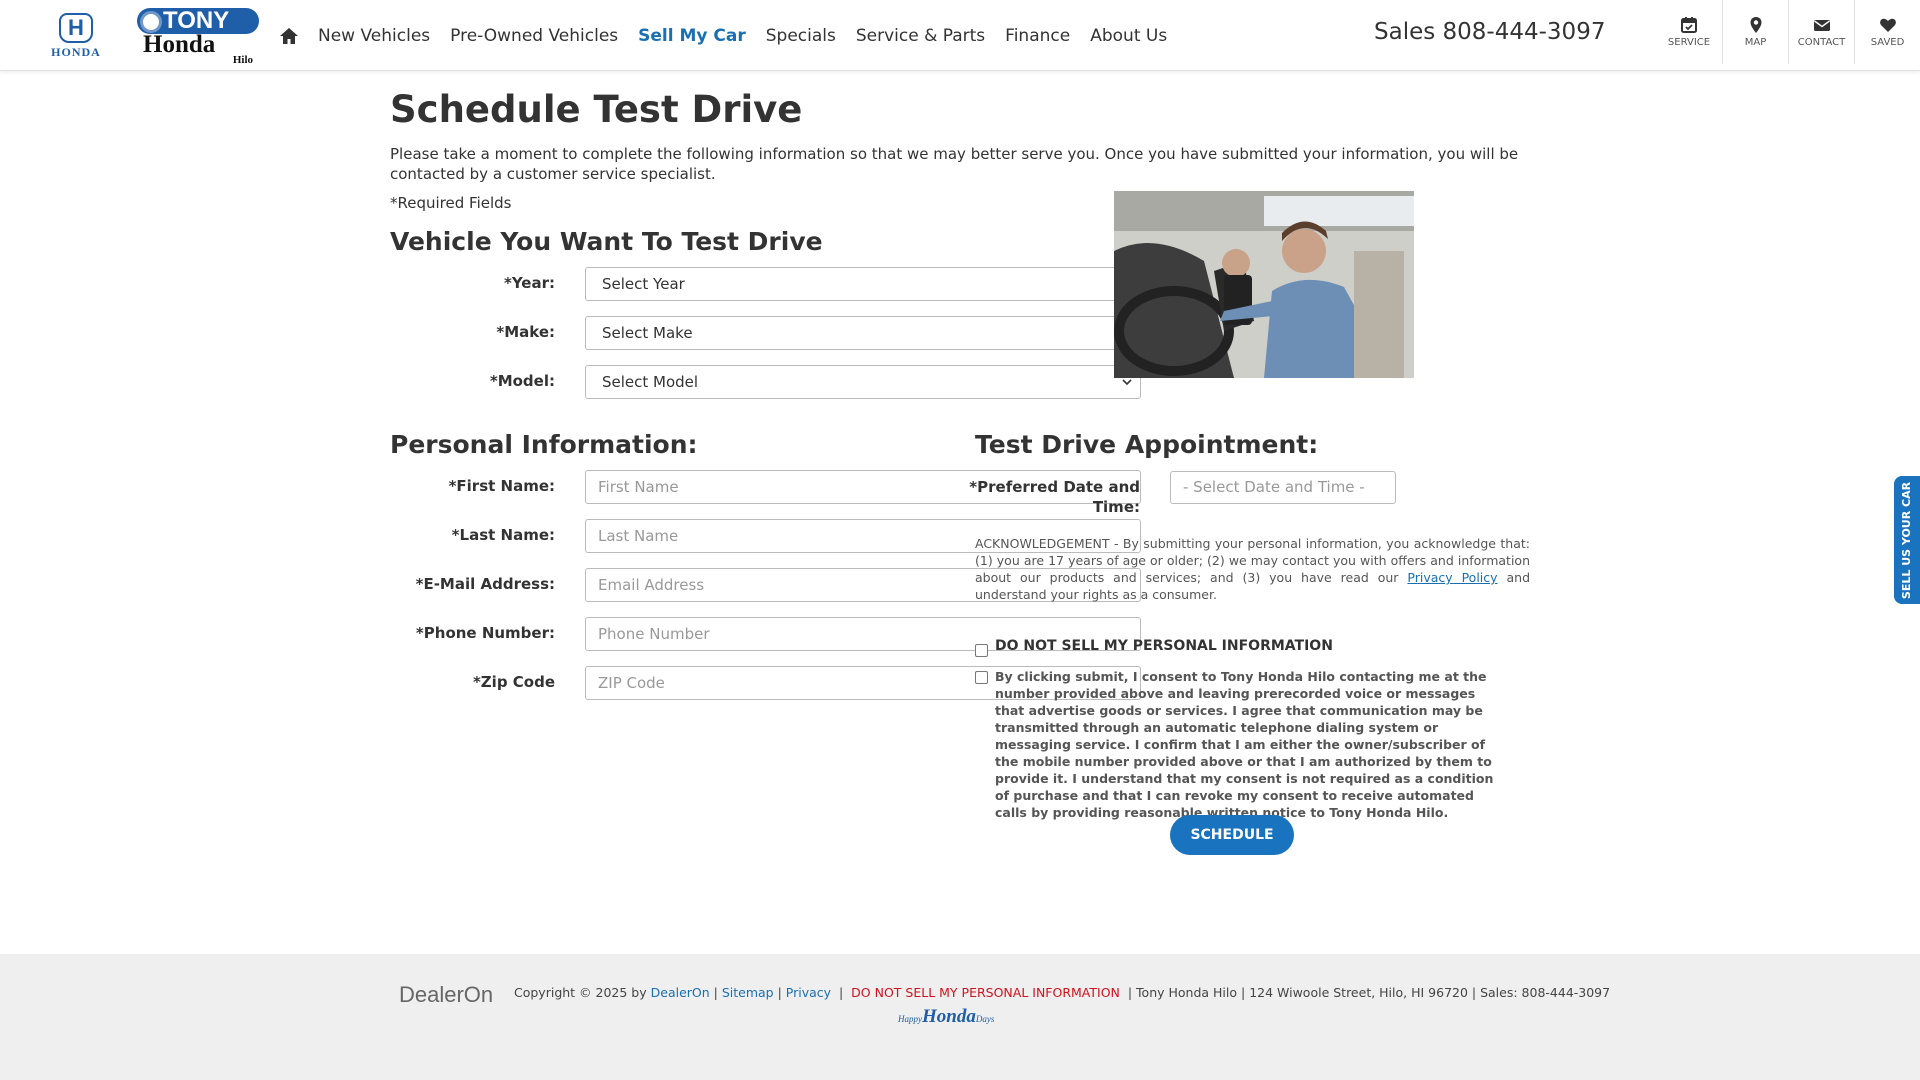  What do you see at coordinates (1127, 382) in the screenshot?
I see `chevron-down-icon` at bounding box center [1127, 382].